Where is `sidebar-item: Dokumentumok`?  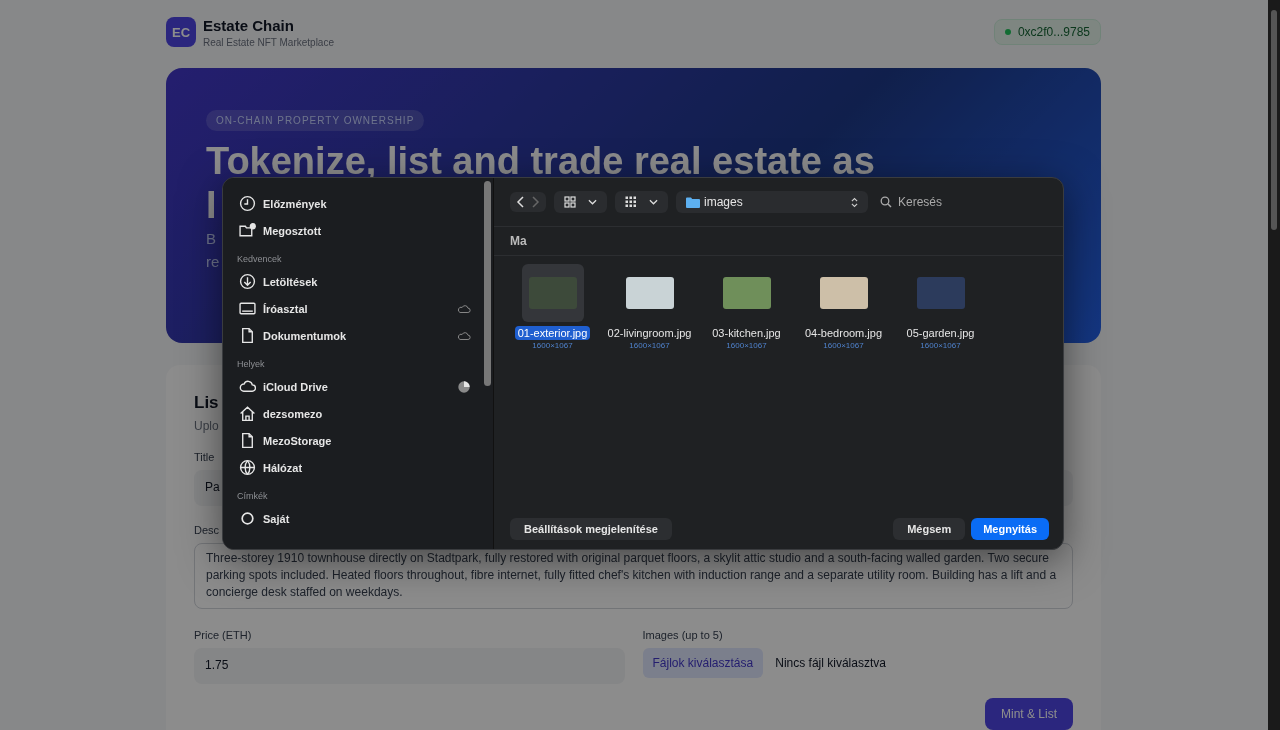 sidebar-item: Dokumentumok is located at coordinates (355, 335).